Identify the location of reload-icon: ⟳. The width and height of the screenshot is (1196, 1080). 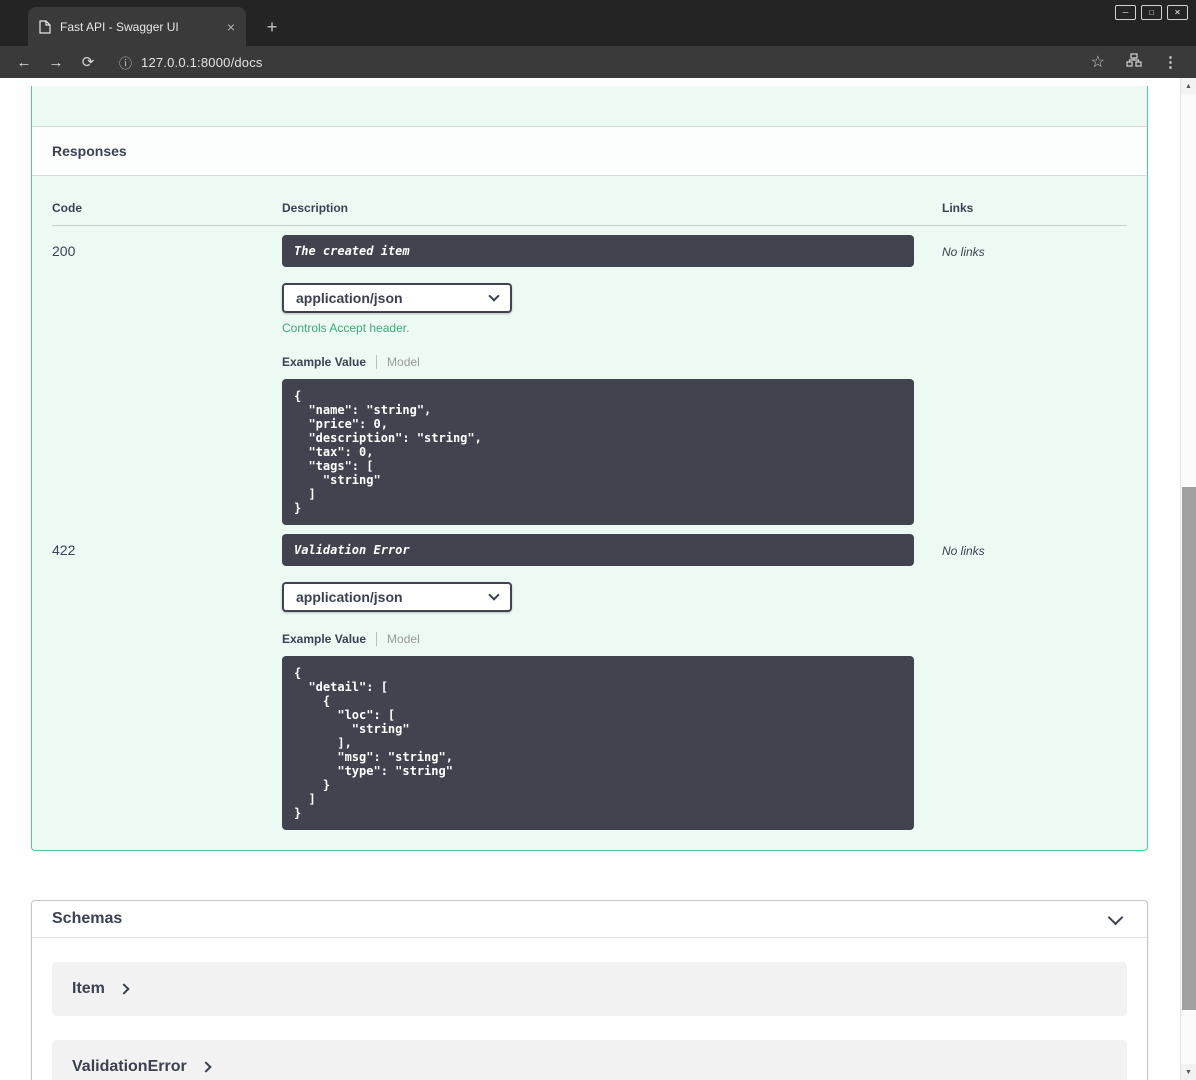
(88, 62).